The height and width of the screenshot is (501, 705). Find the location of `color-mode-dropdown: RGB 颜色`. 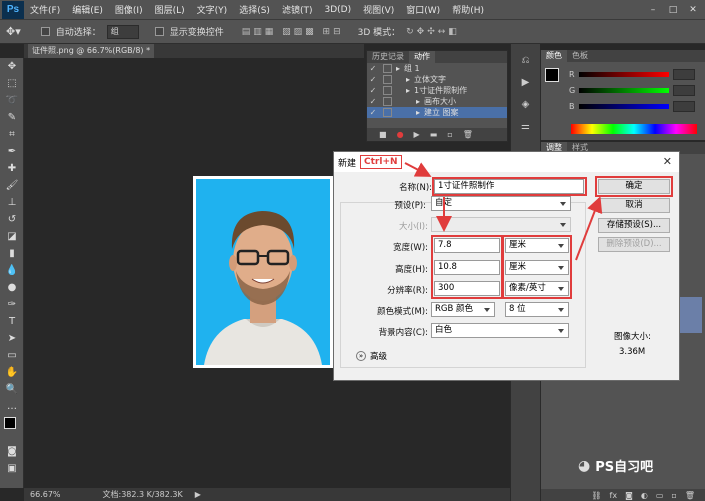

color-mode-dropdown: RGB 颜色 is located at coordinates (463, 309).